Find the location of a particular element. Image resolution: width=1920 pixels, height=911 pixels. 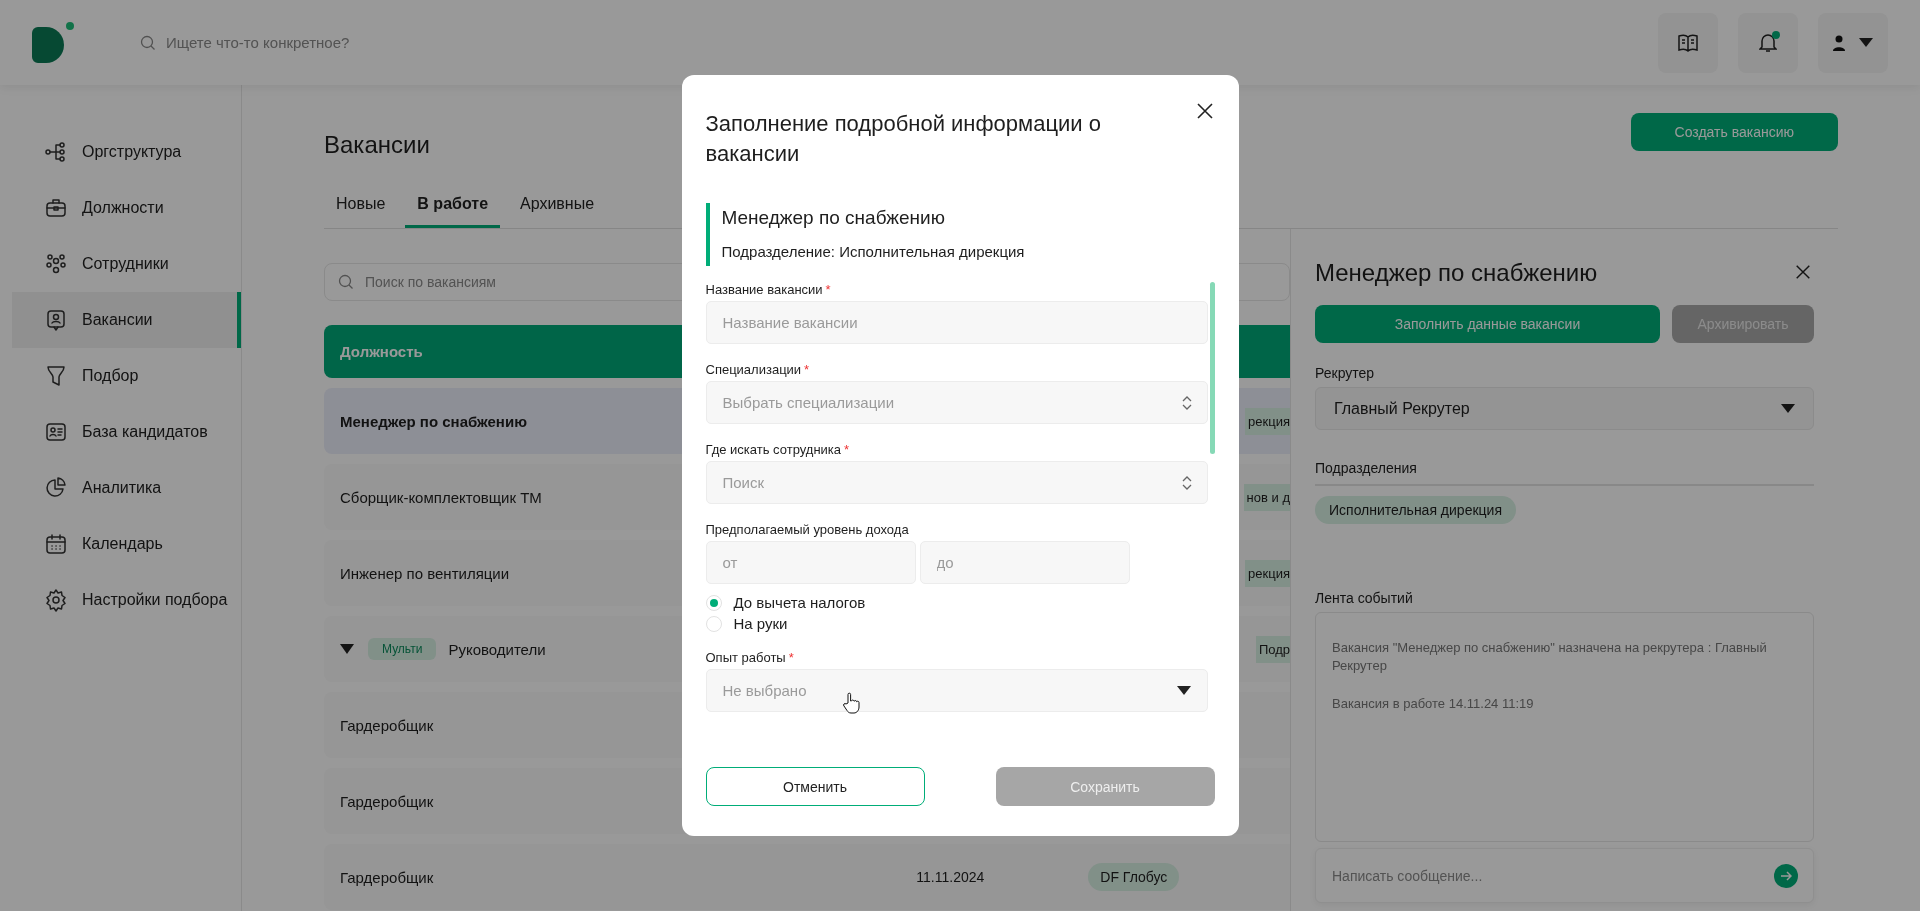

nav-item: Оргструктура is located at coordinates (126, 152).